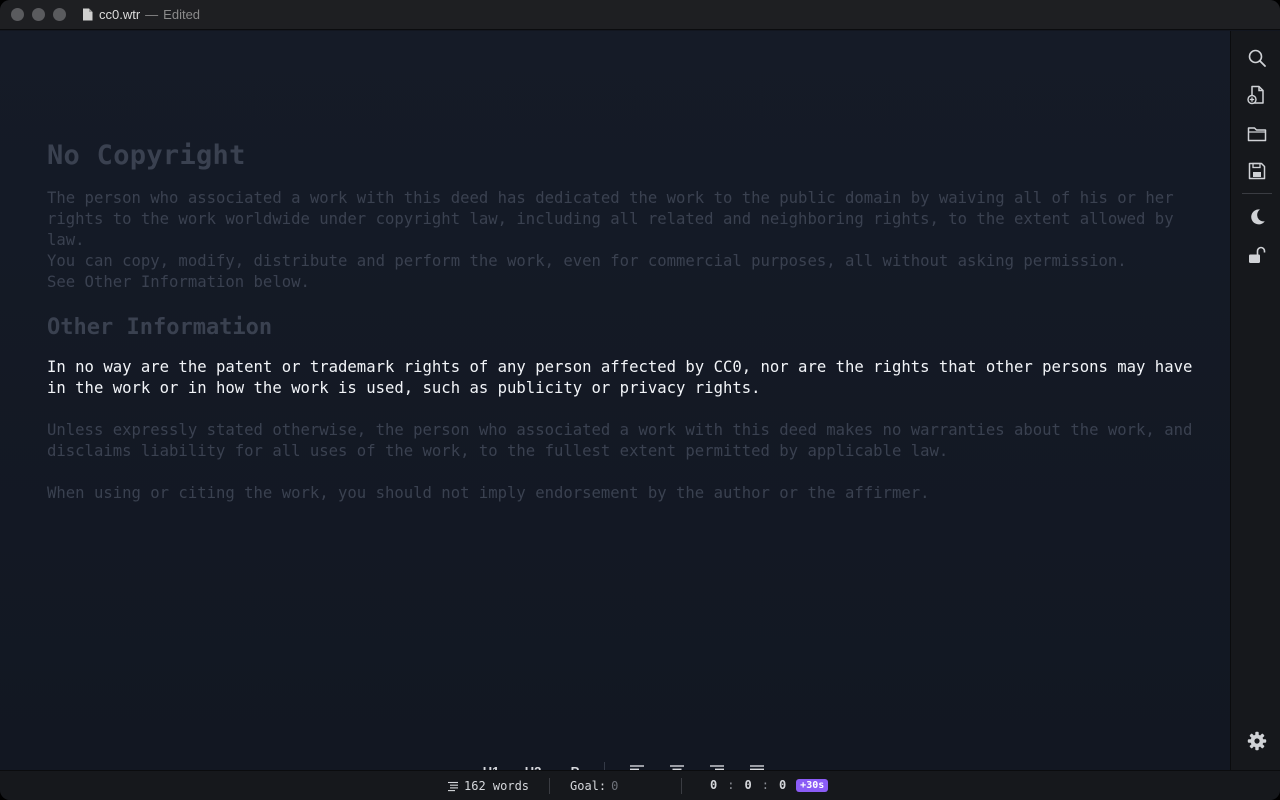 The height and width of the screenshot is (800, 1280). I want to click on dark-mode-icon, so click(1258, 217).